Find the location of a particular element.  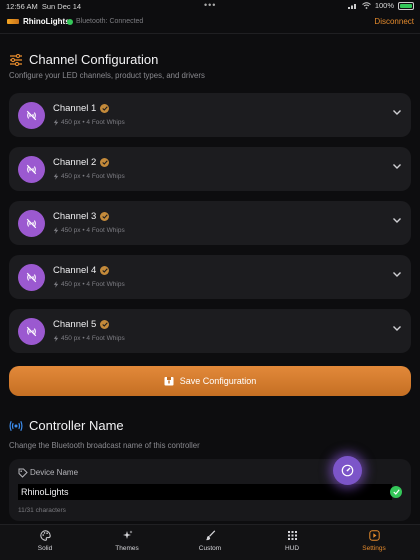

sliders-icon is located at coordinates (16, 59).